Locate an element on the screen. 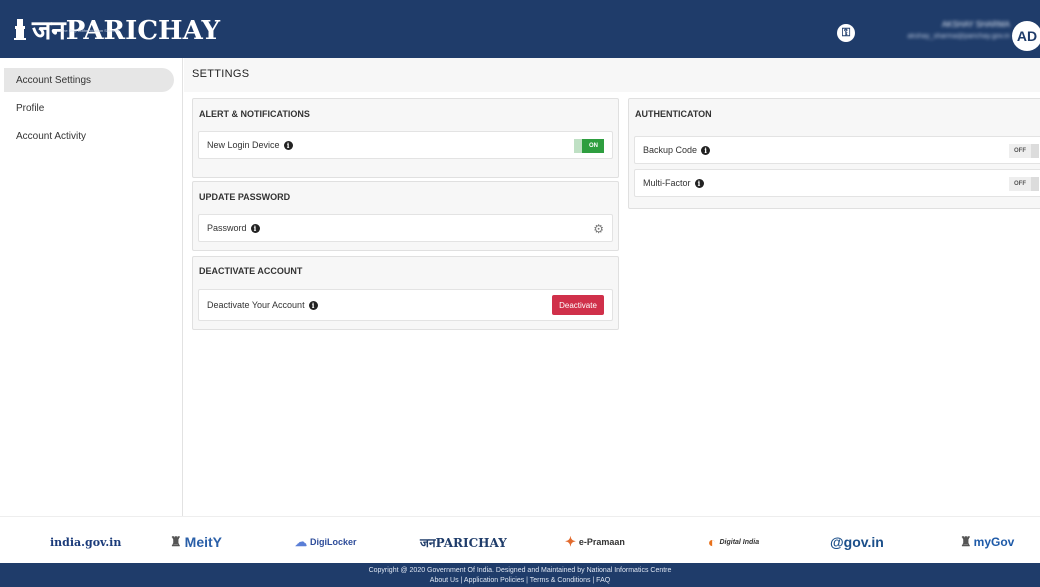 The image size is (1040, 587). digital-india-icon: ◐ is located at coordinates (712, 542).